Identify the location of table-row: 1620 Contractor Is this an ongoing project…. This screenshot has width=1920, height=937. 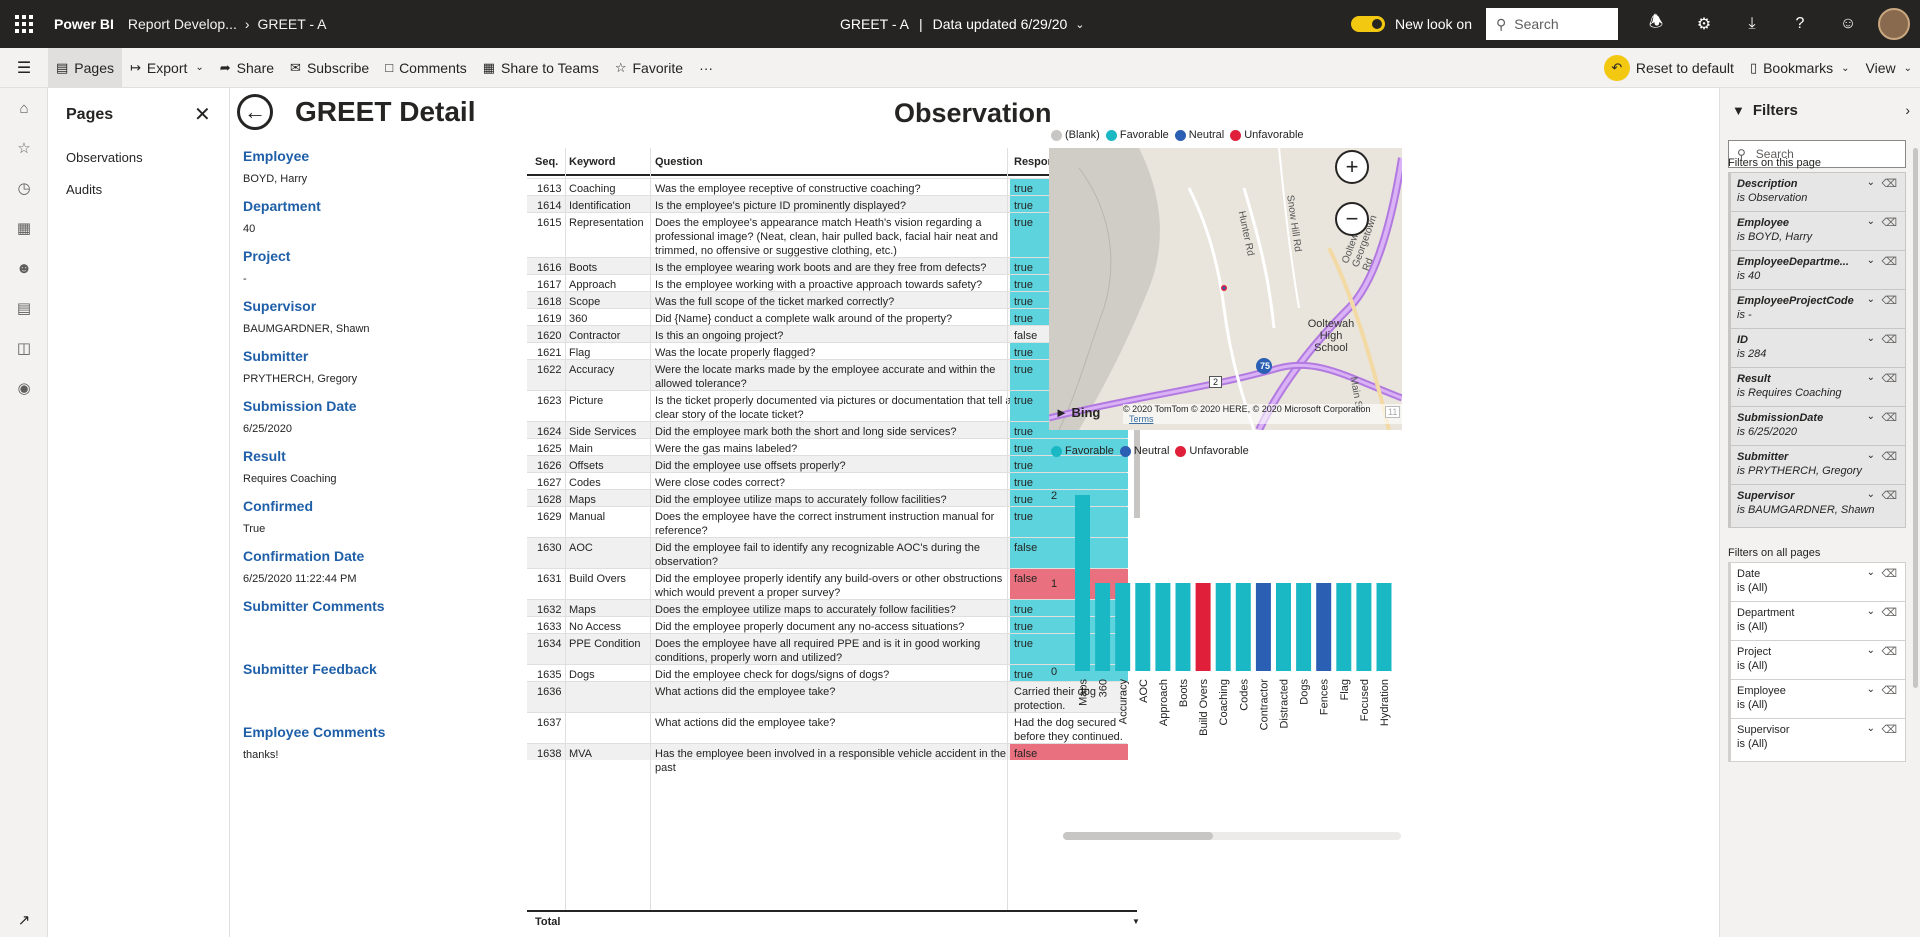
(827, 333).